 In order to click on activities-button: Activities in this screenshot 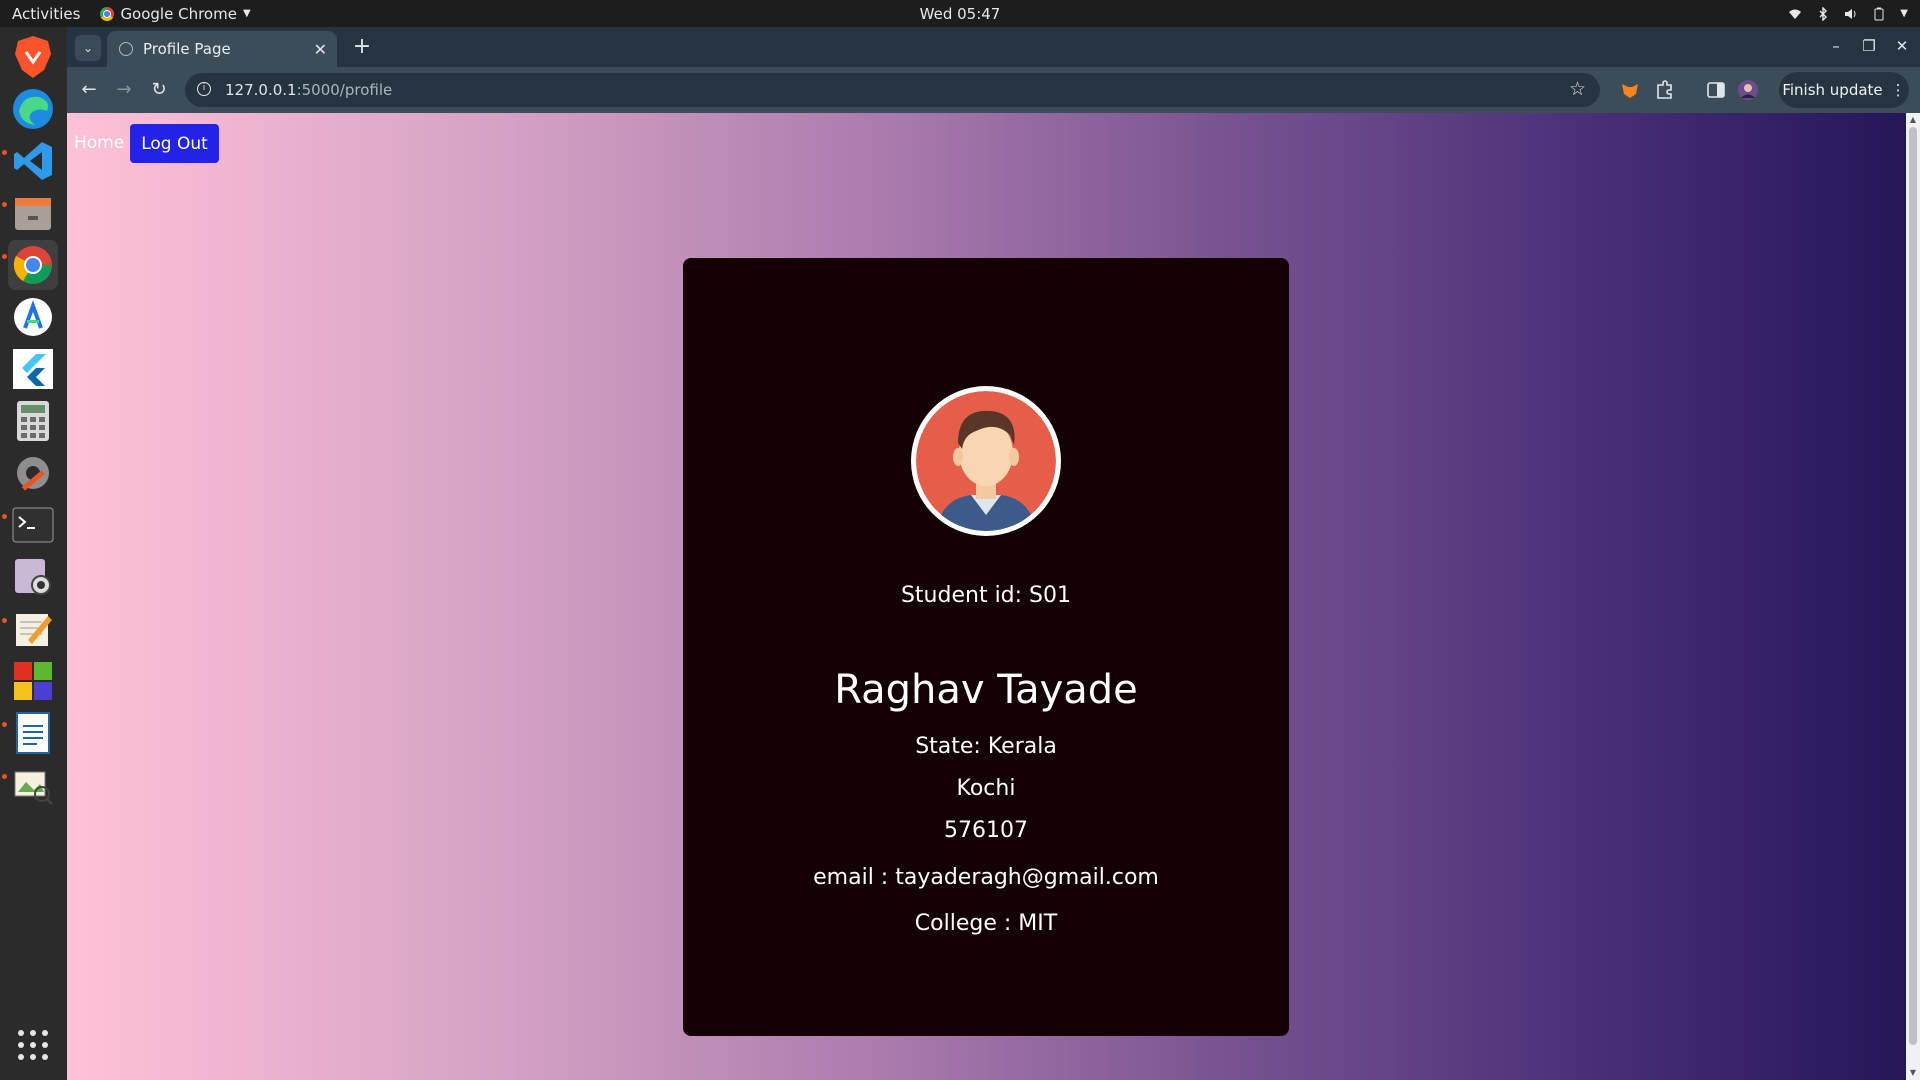, I will do `click(46, 14)`.